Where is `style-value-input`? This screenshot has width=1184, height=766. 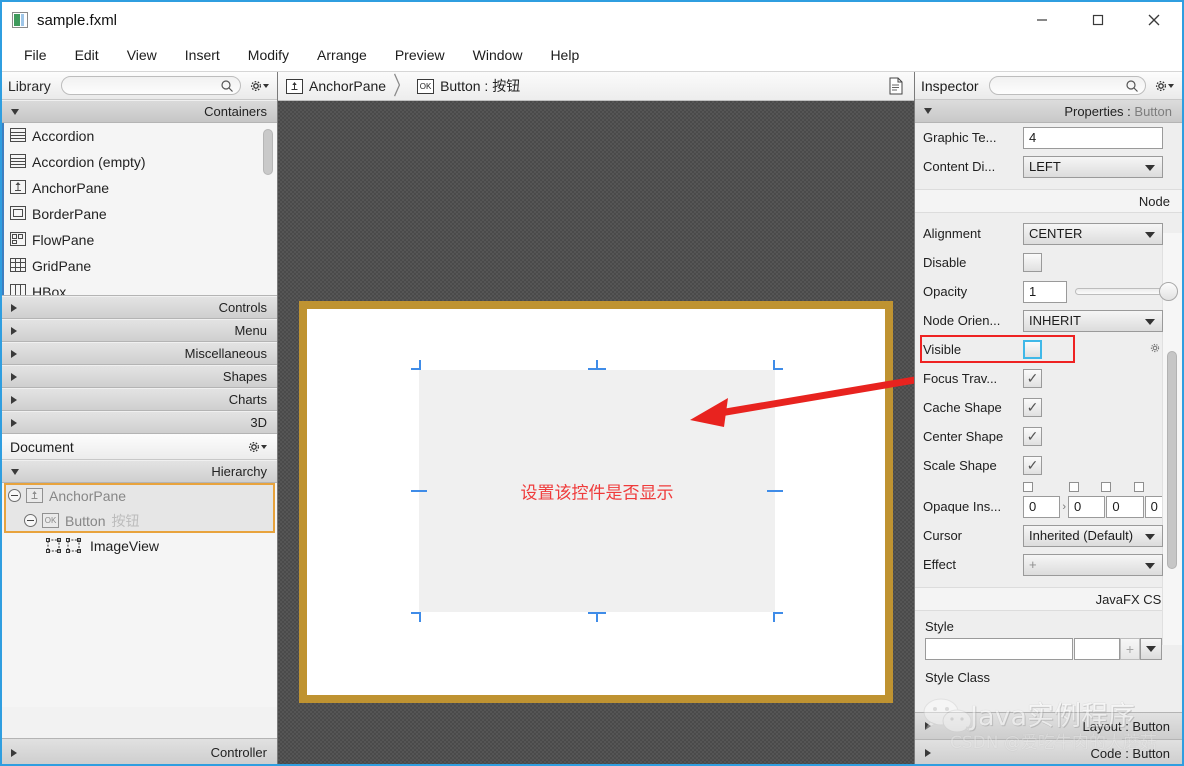
style-value-input is located at coordinates (1097, 649).